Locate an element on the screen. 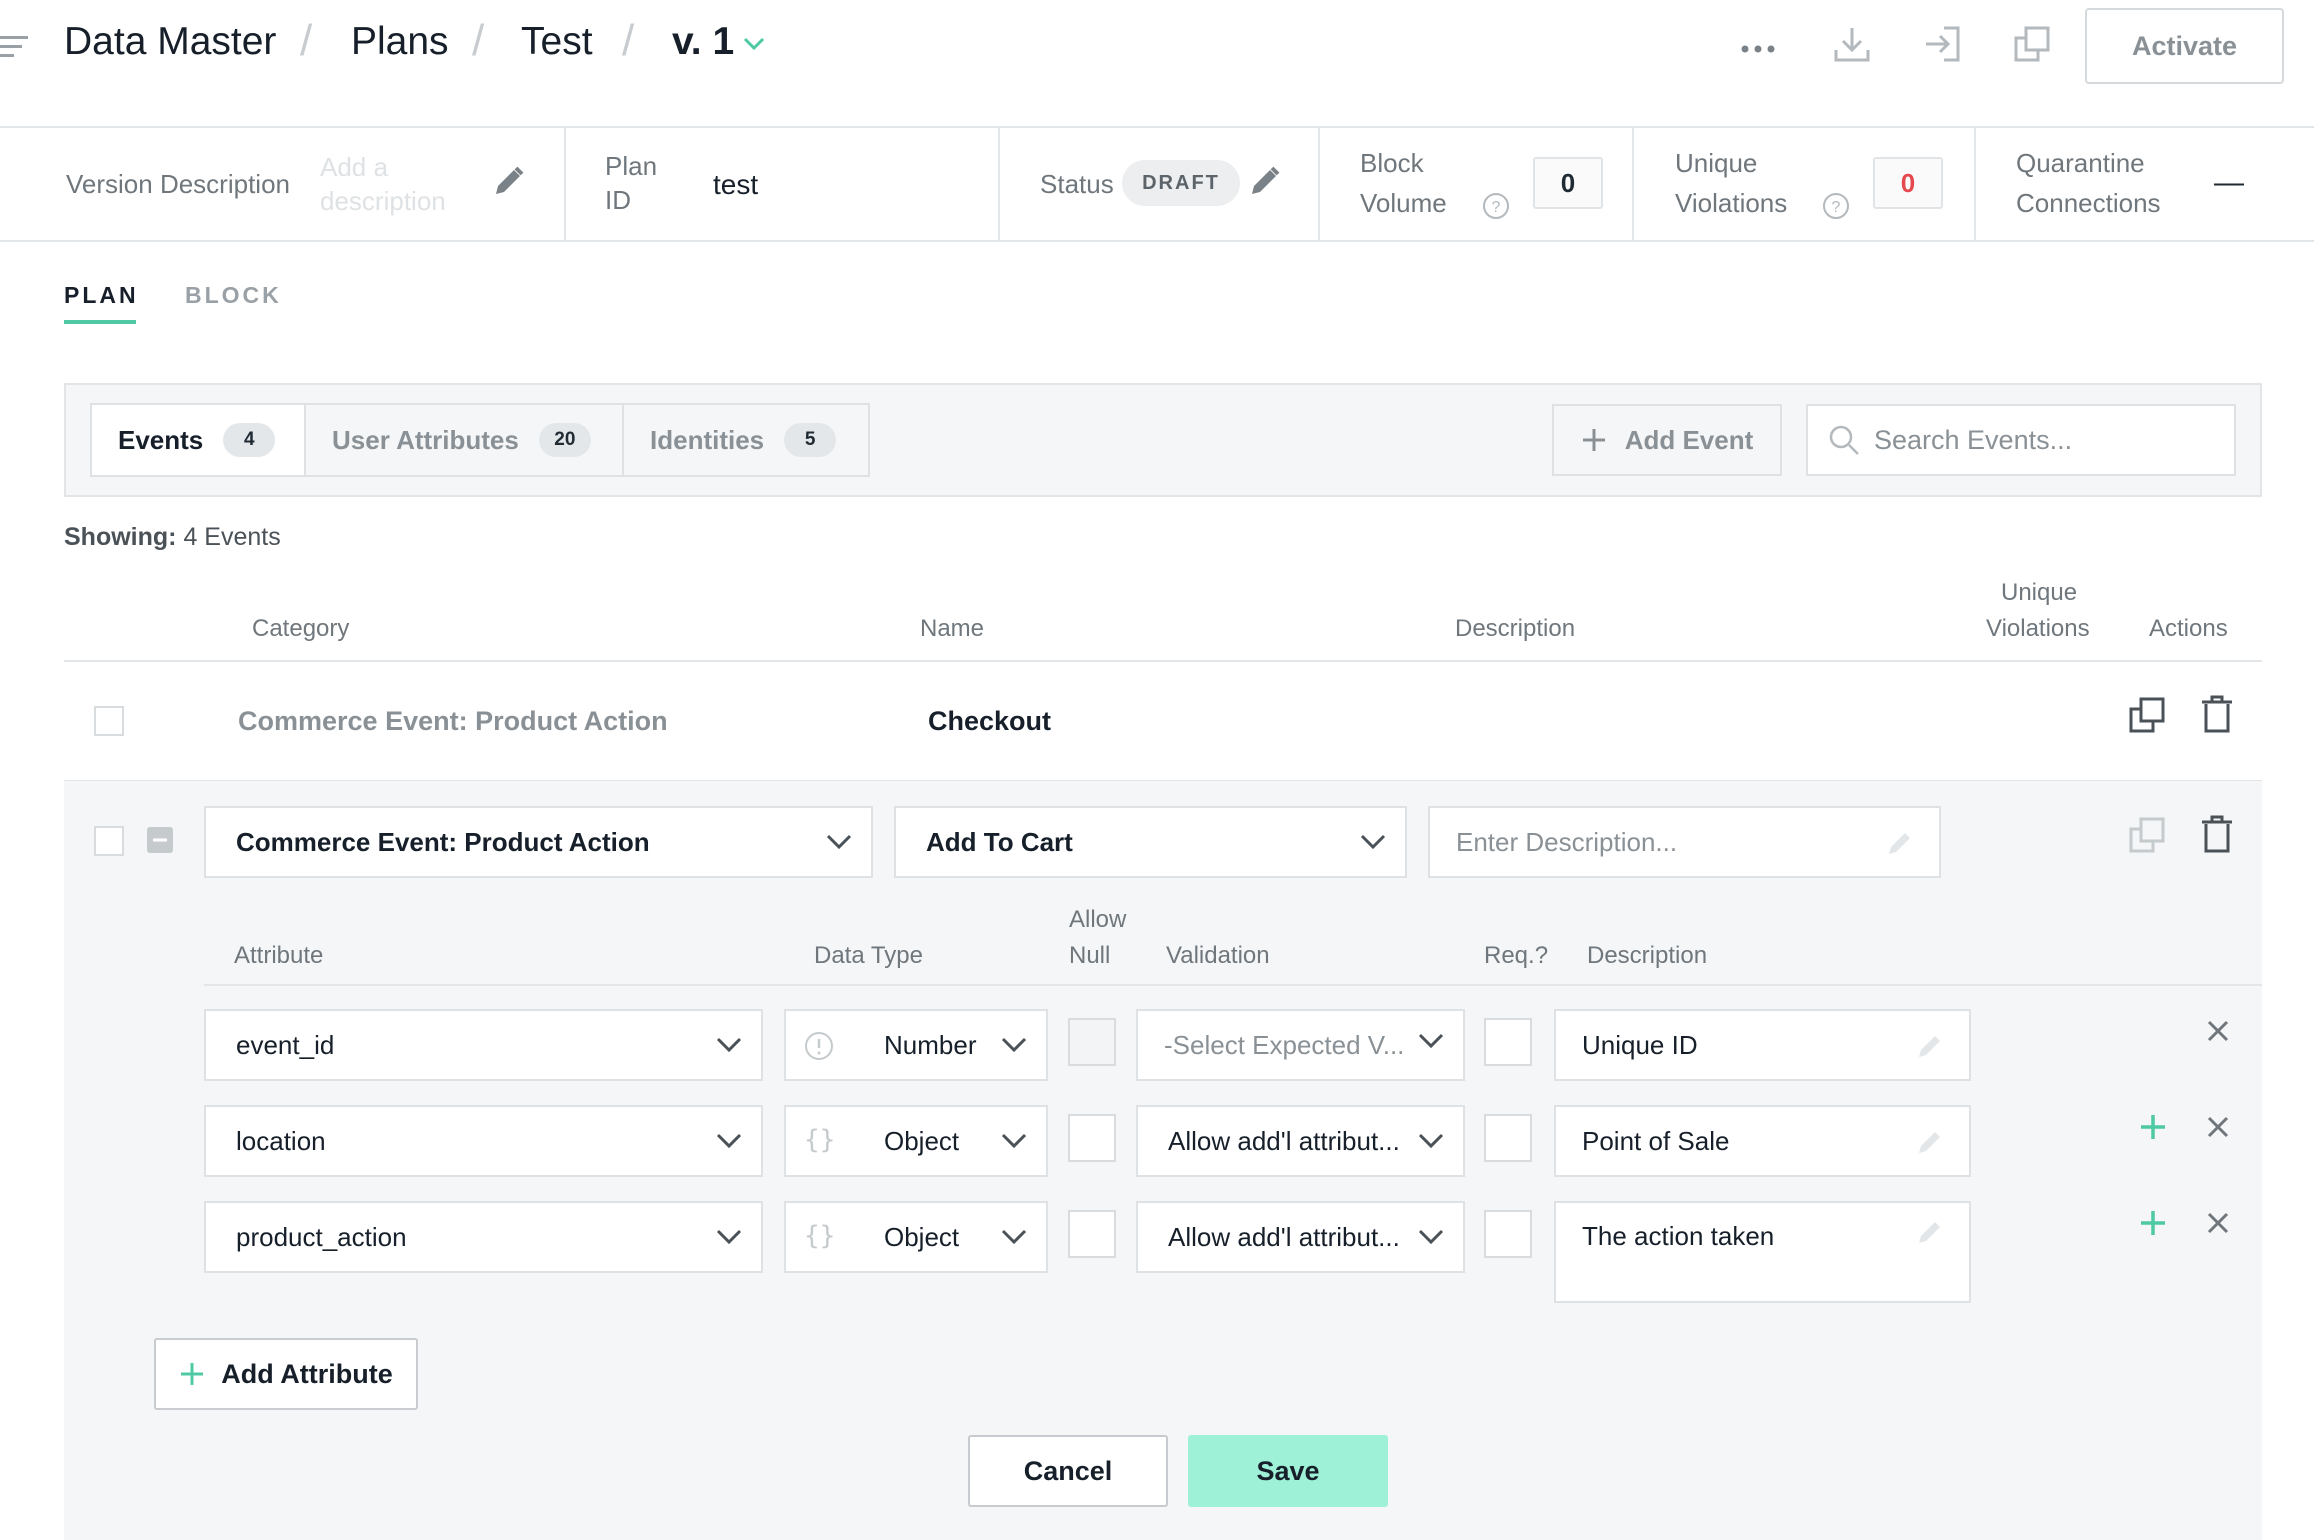  attribute-description-input: Unique ID is located at coordinates (1762, 1045).